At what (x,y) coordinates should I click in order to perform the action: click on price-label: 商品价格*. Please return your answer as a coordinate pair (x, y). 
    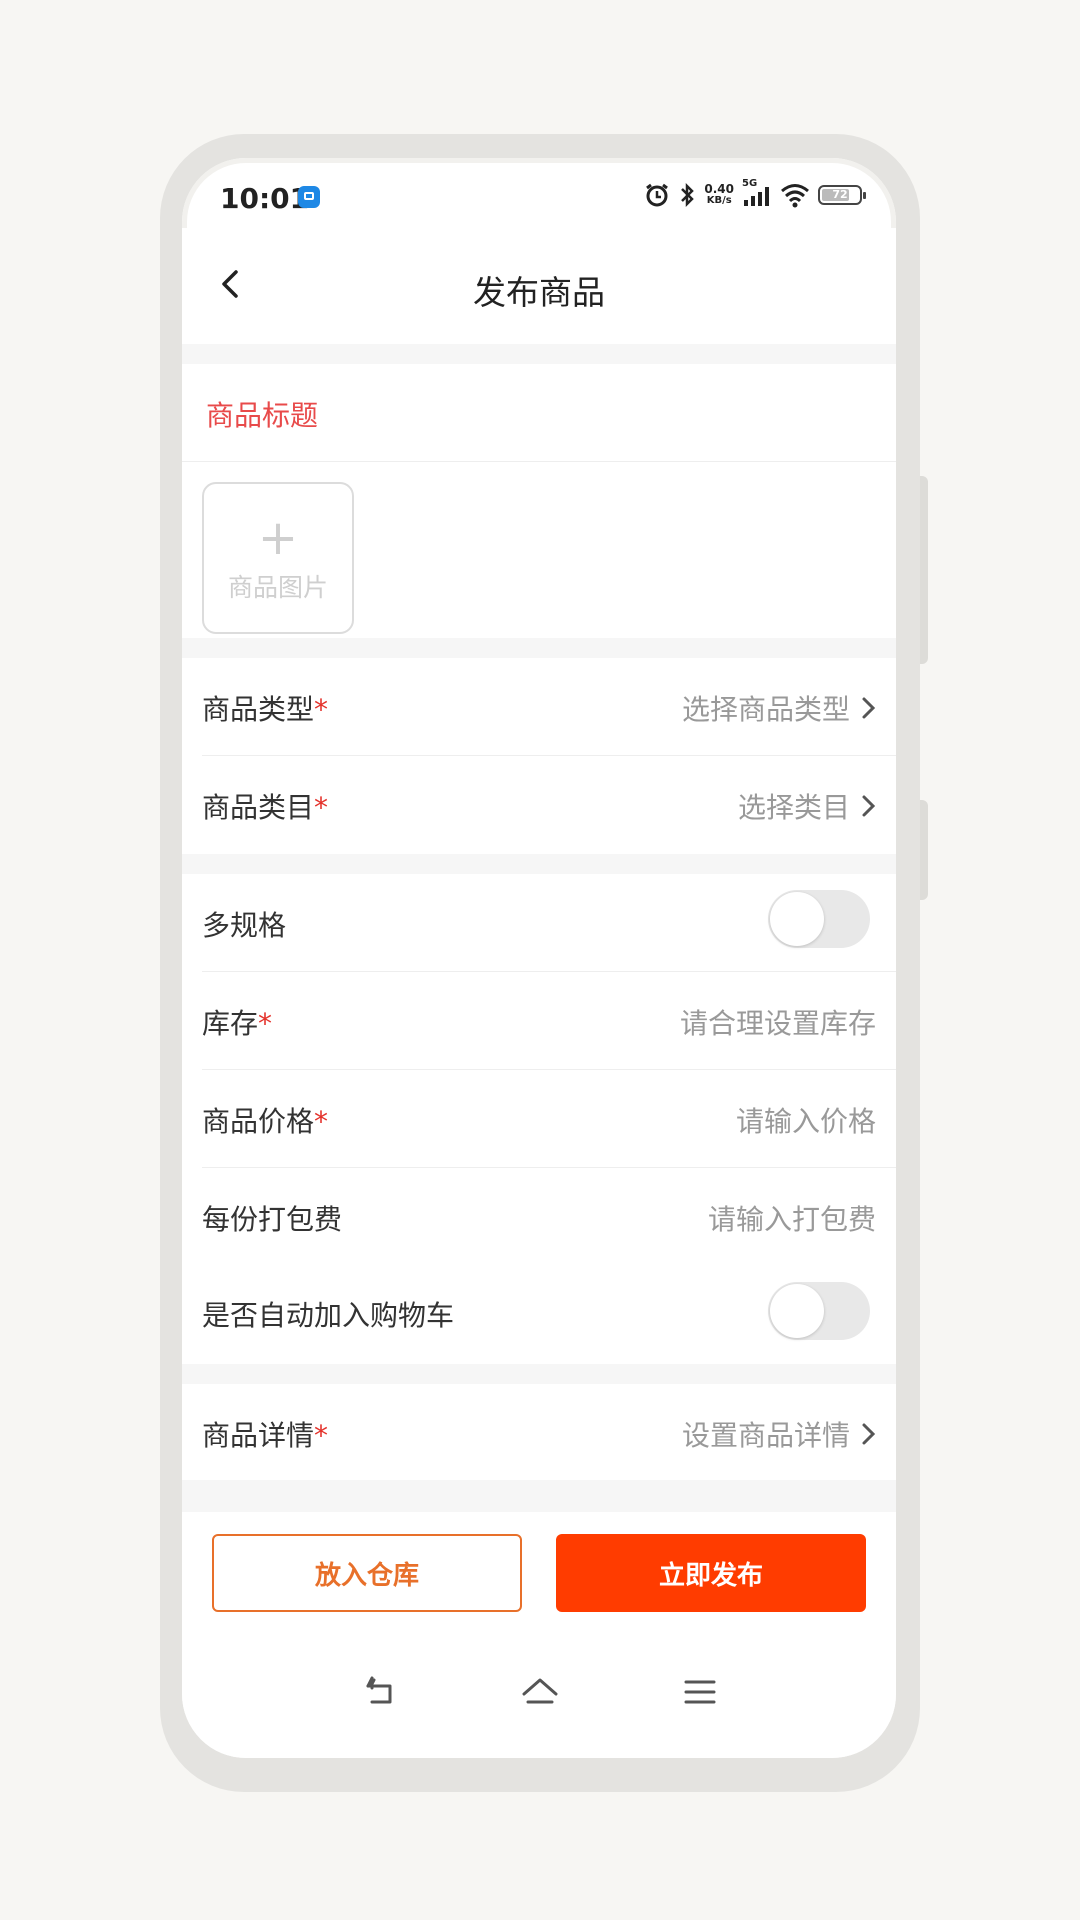
    Looking at the image, I should click on (265, 1121).